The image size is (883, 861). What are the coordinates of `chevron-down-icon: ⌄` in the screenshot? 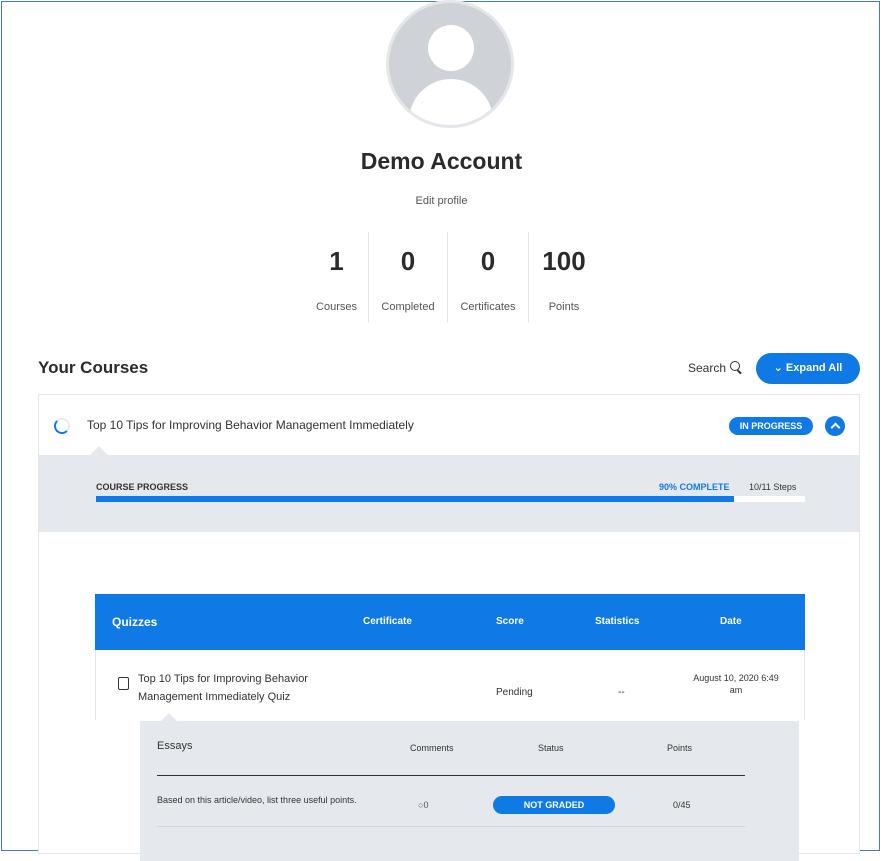 It's located at (778, 368).